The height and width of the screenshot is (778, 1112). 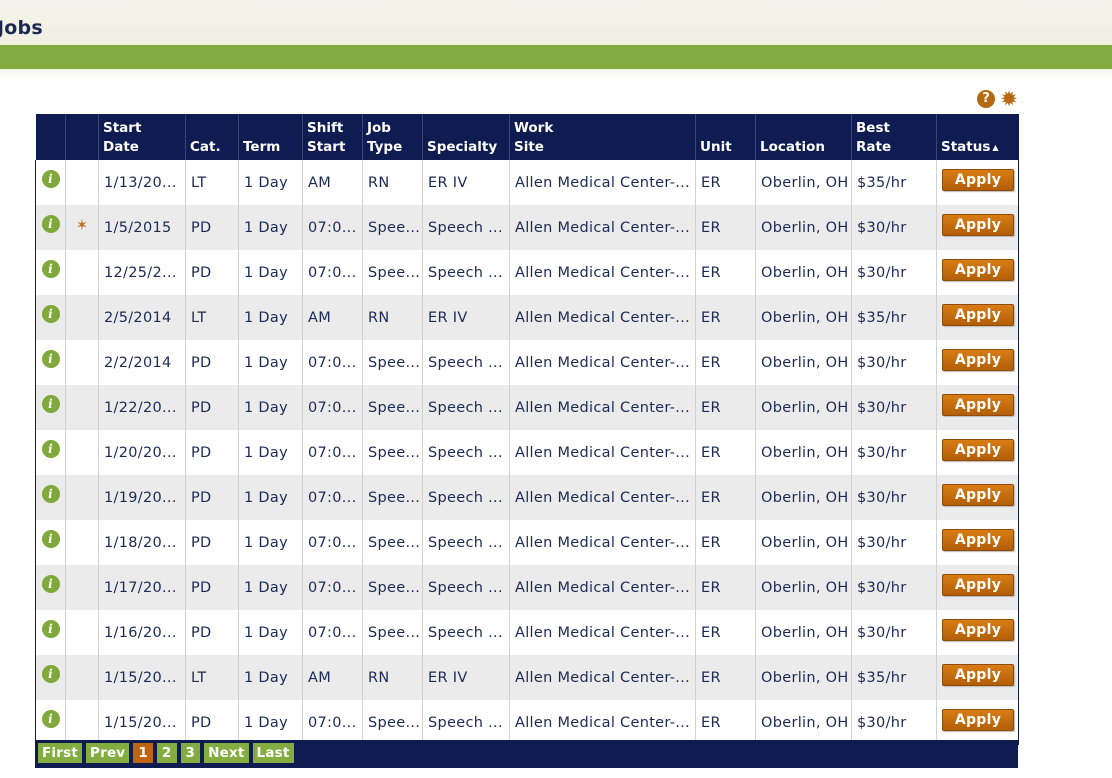 What do you see at coordinates (725, 137) in the screenshot?
I see `header-col-unit: Unit` at bounding box center [725, 137].